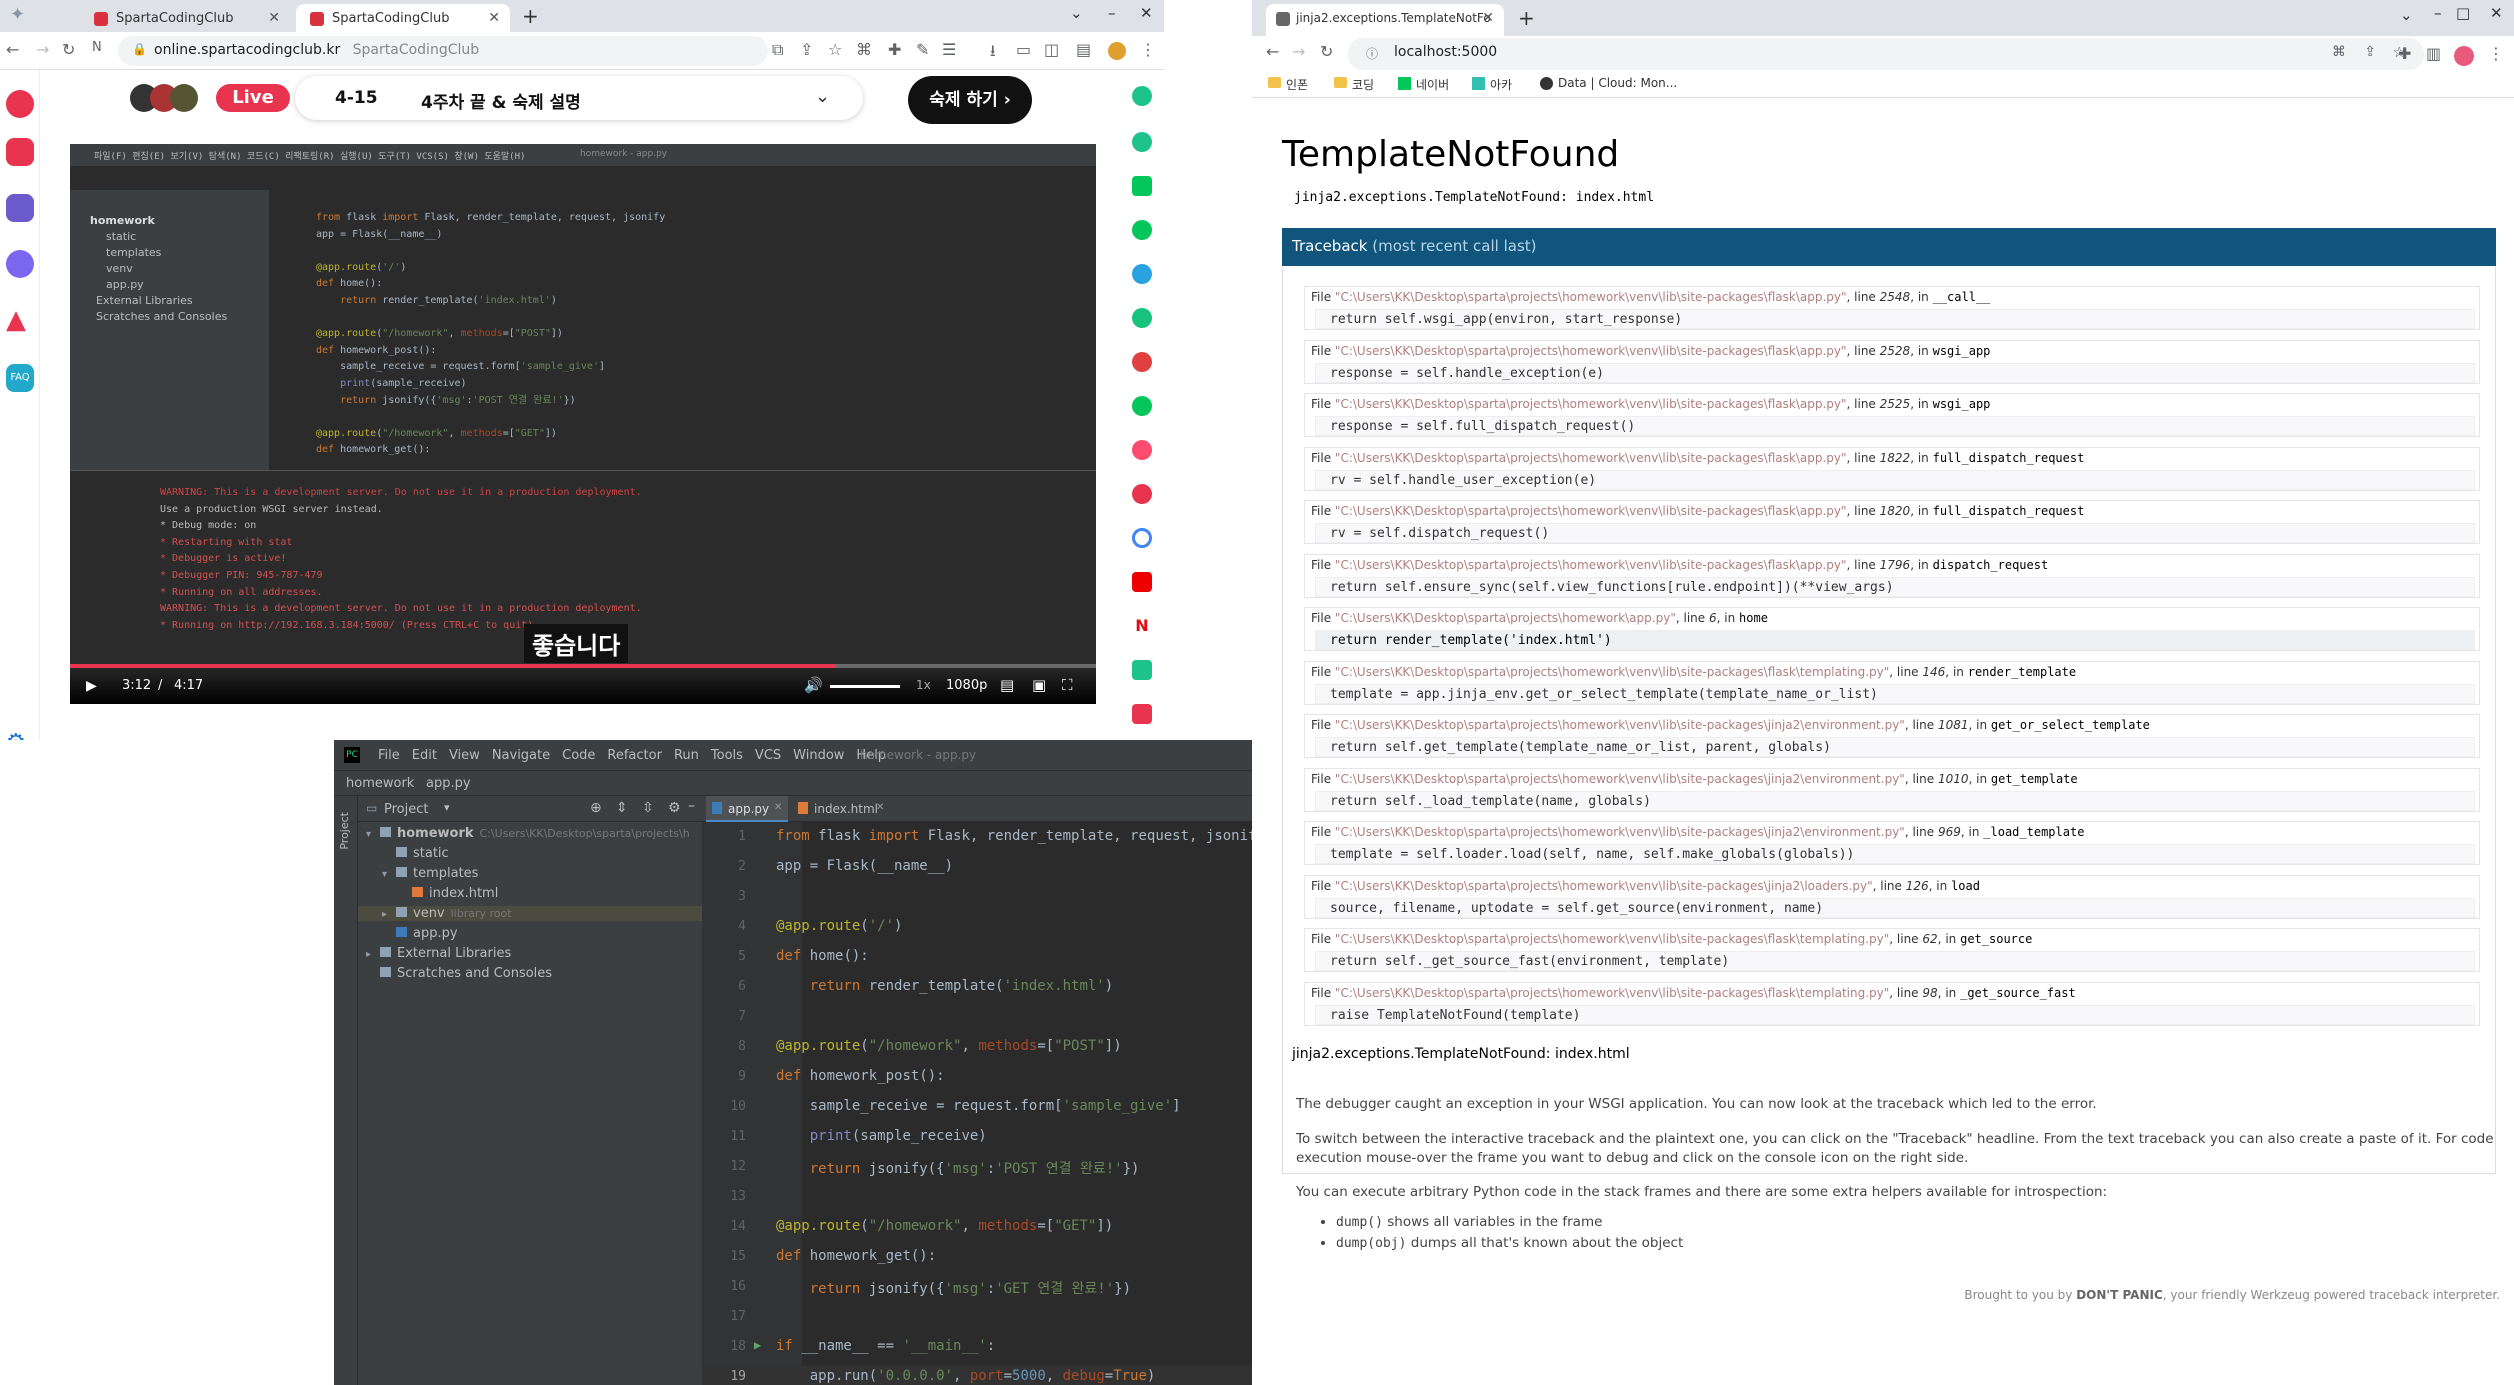 Image resolution: width=2514 pixels, height=1385 pixels. Describe the element at coordinates (977, 1078) in the screenshot. I see `code-line: 9 def homework_post():` at that location.